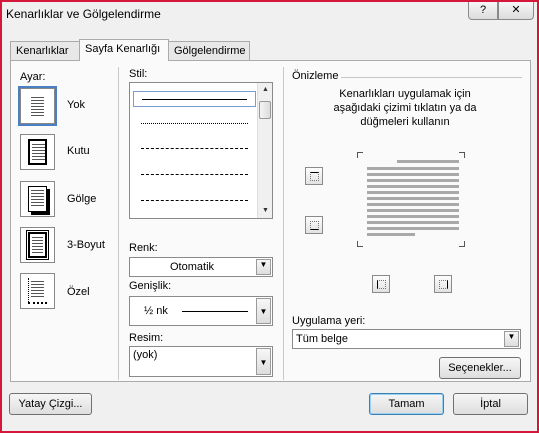 This screenshot has height=433, width=539. I want to click on border-left-icon, so click(381, 284).